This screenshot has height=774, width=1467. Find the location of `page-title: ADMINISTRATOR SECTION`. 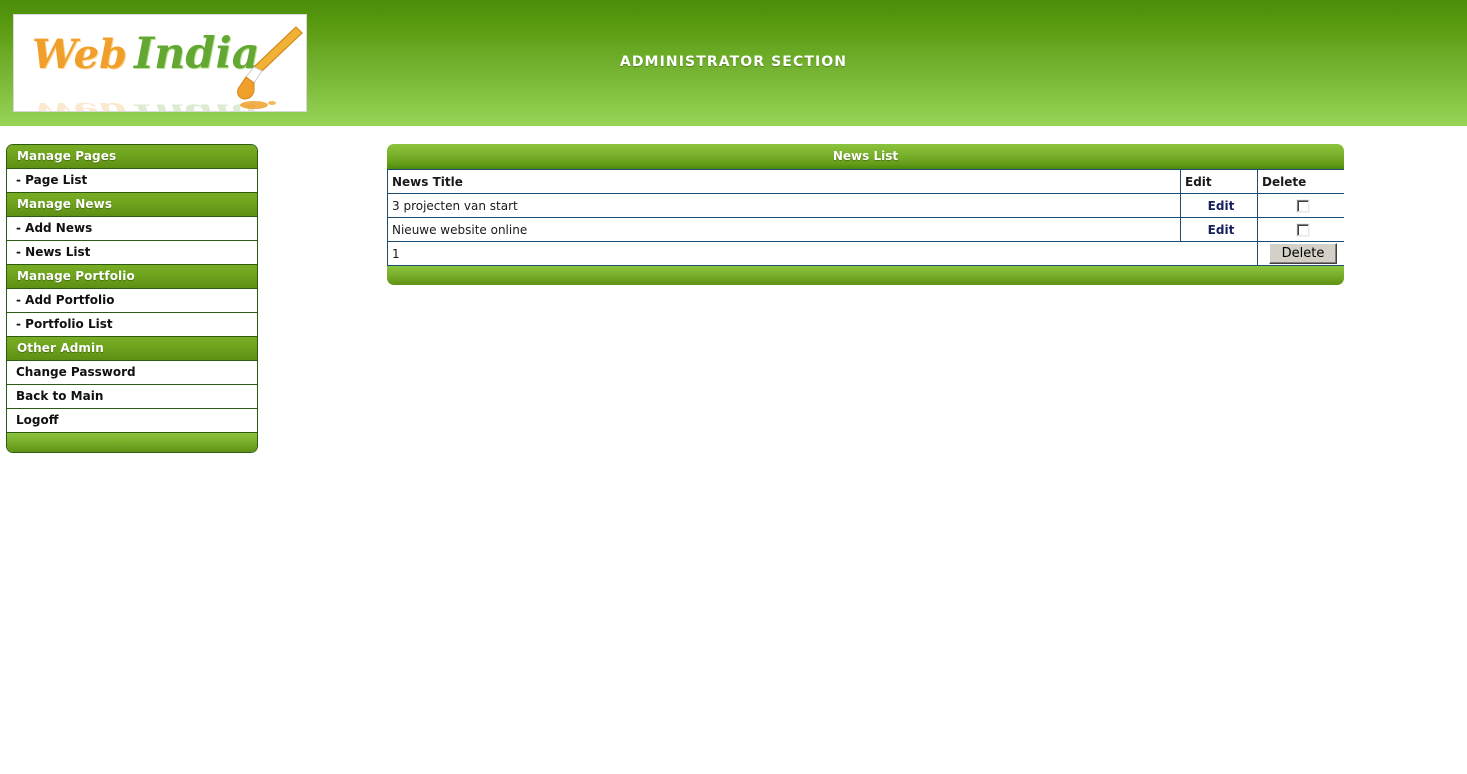

page-title: ADMINISTRATOR SECTION is located at coordinates (733, 62).